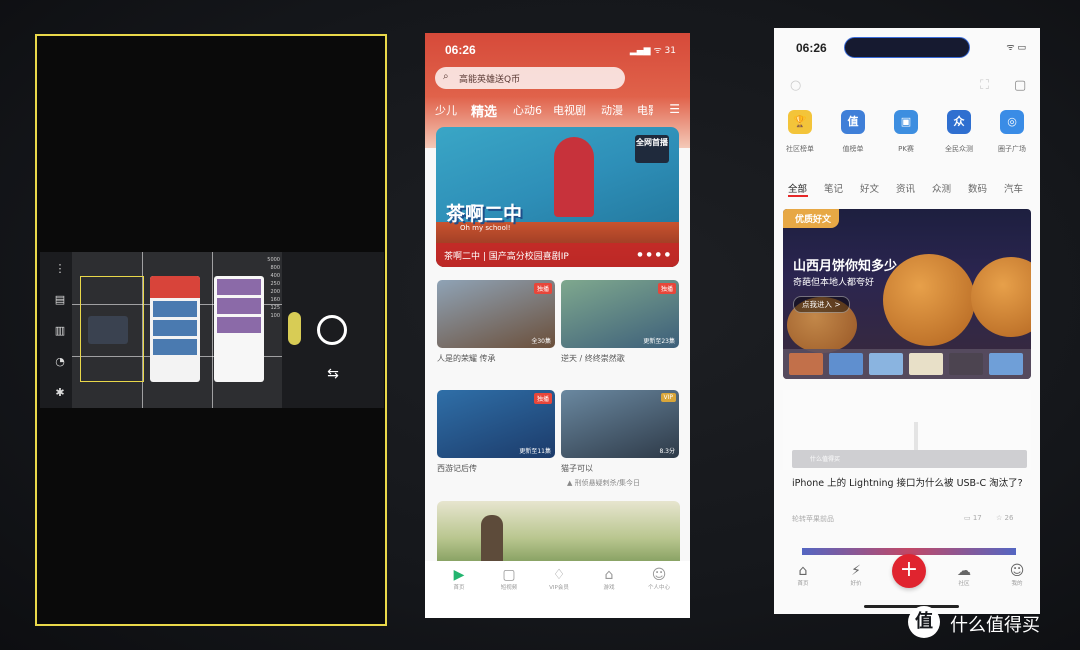  What do you see at coordinates (959, 122) in the screenshot?
I see `testing-icon: 众` at bounding box center [959, 122].